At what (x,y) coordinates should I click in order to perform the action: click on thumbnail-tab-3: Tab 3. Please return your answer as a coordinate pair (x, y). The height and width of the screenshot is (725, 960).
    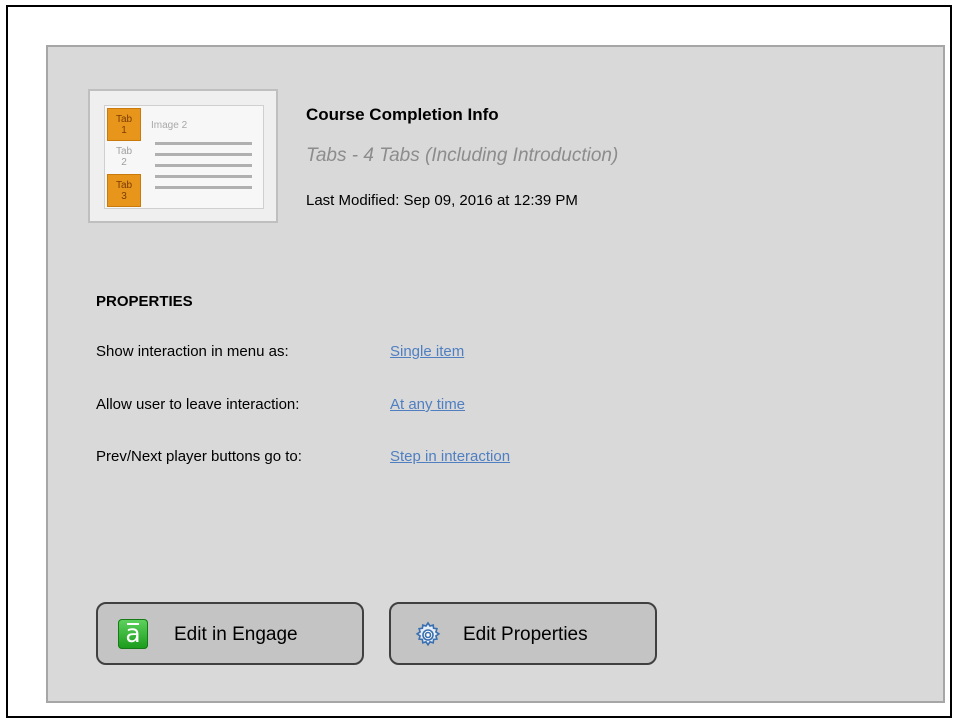
    Looking at the image, I should click on (124, 190).